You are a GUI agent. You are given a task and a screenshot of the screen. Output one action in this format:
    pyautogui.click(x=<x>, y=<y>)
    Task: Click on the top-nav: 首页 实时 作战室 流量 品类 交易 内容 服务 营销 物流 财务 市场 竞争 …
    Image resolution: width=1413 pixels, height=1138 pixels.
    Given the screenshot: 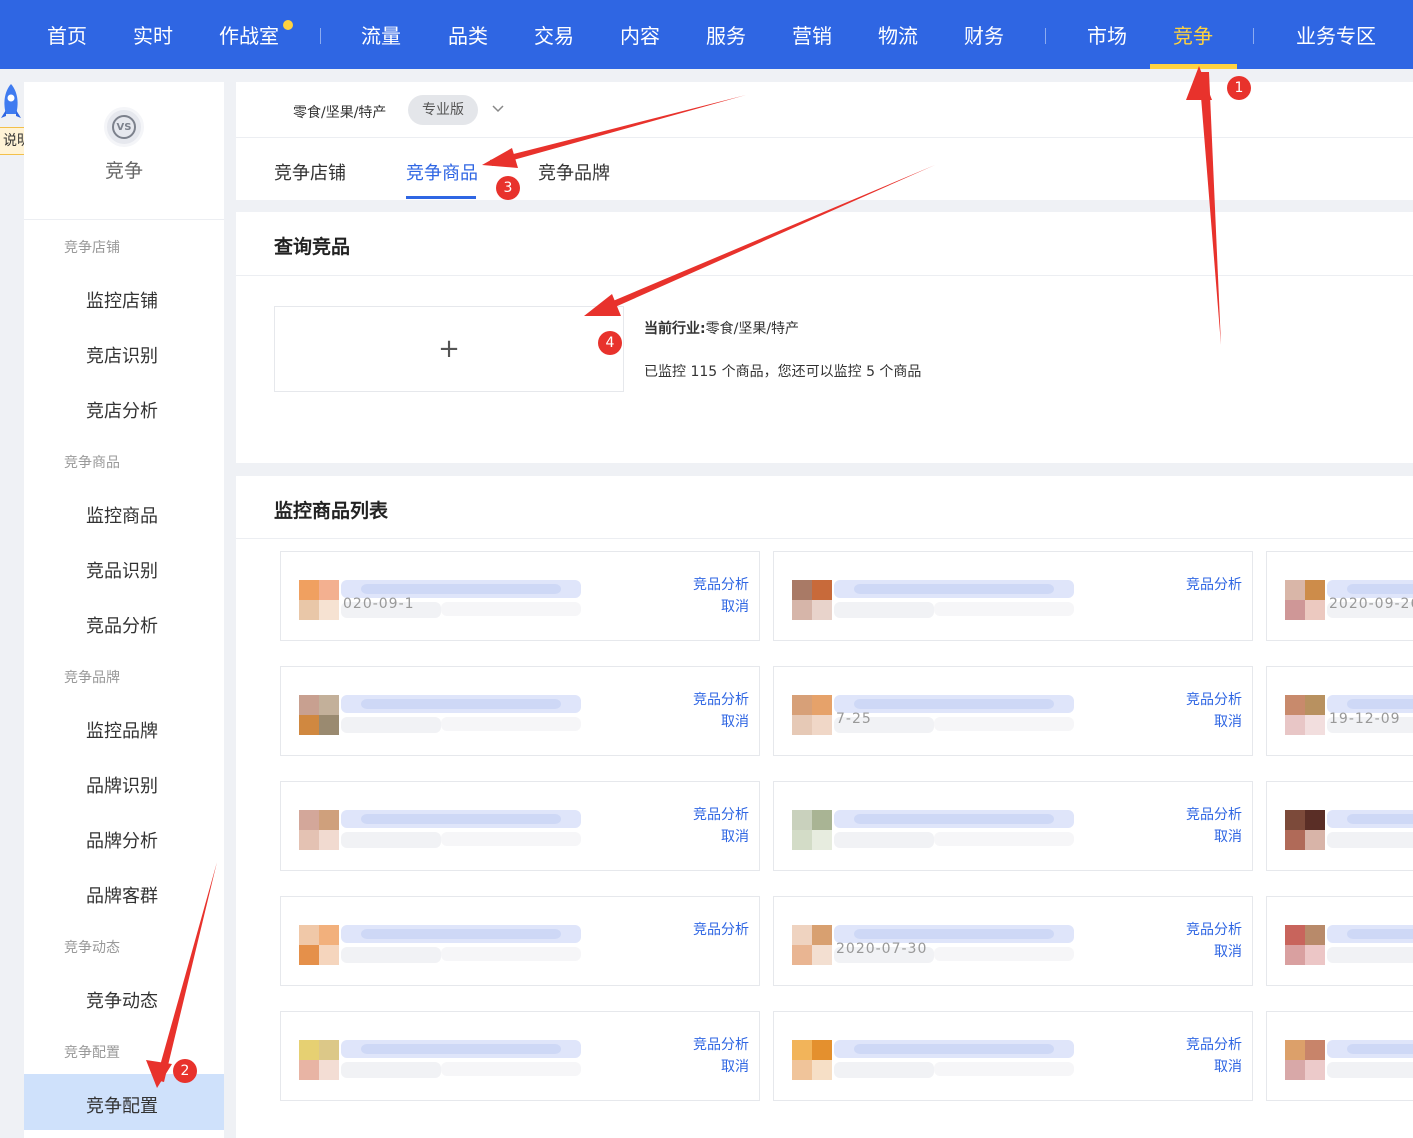 What is the action you would take?
    pyautogui.click(x=706, y=34)
    